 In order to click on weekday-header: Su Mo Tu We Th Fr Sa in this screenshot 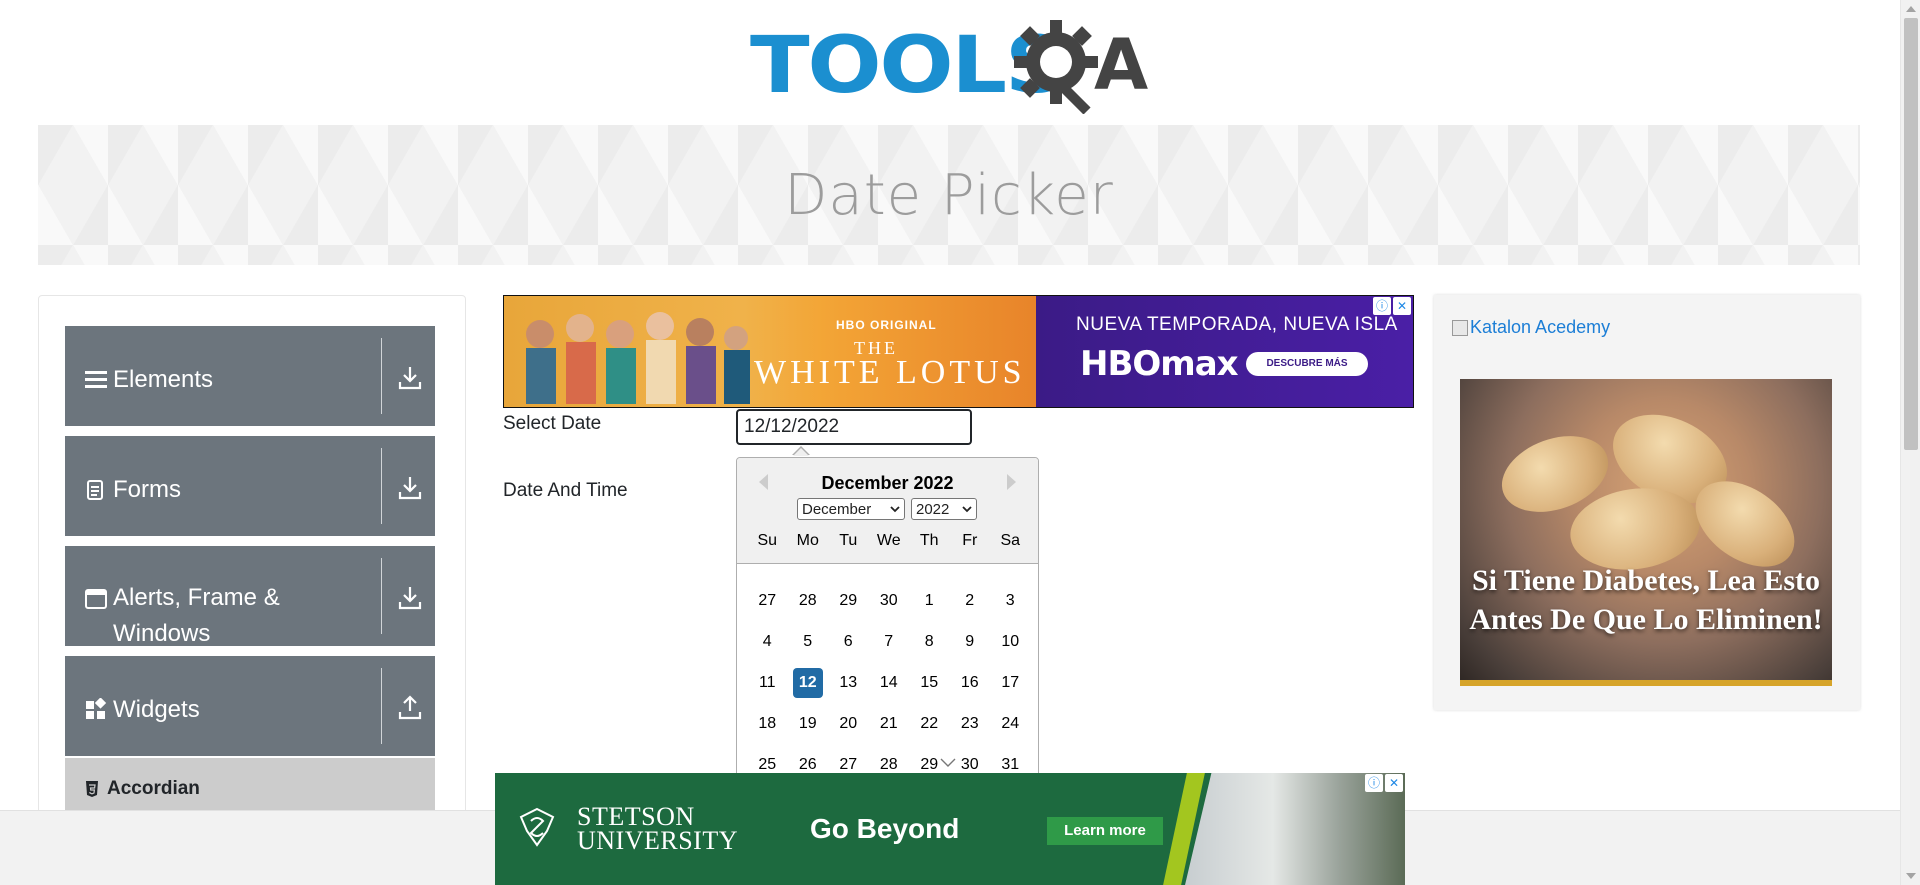, I will do `click(889, 541)`.